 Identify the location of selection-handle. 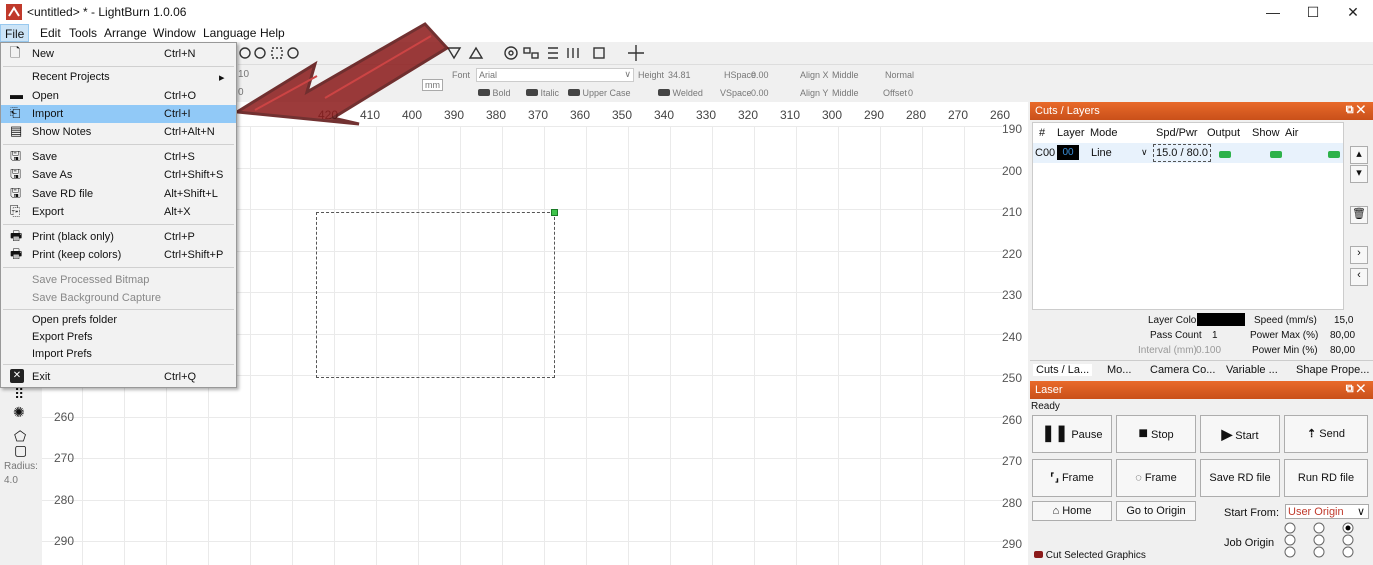
(554, 212).